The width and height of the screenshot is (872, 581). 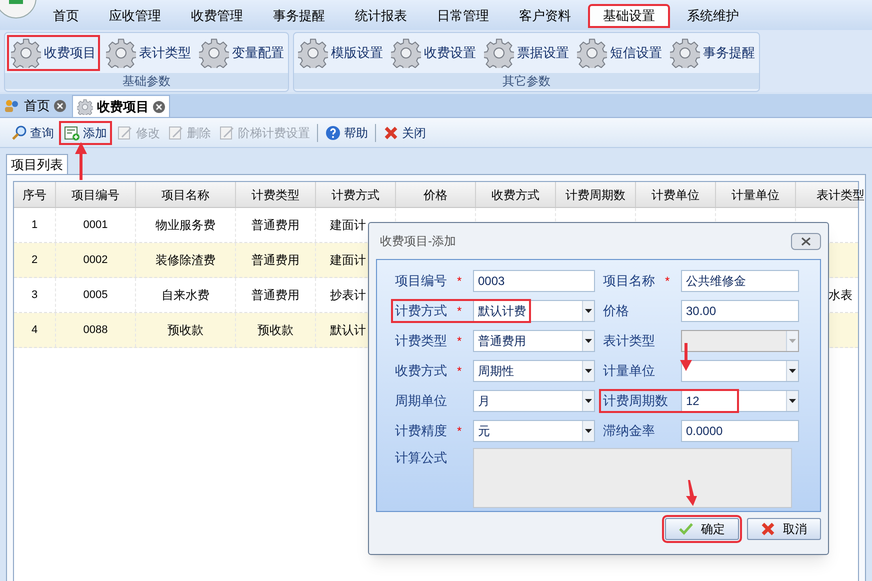 I want to click on ribbon-group-title: 基础参数, so click(x=146, y=81).